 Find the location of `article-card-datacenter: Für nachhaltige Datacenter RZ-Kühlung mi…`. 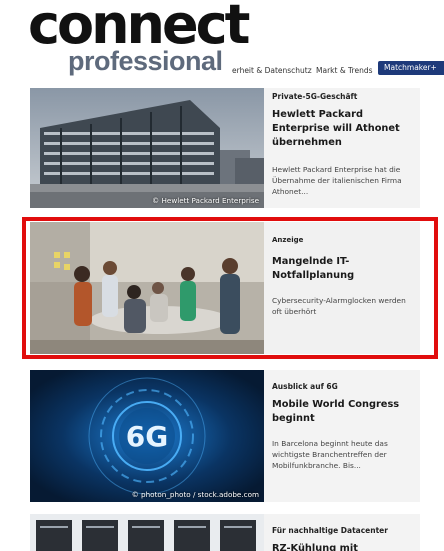

article-card-datacenter: Für nachhaltige Datacenter RZ-Kühlung mi… is located at coordinates (225, 532).